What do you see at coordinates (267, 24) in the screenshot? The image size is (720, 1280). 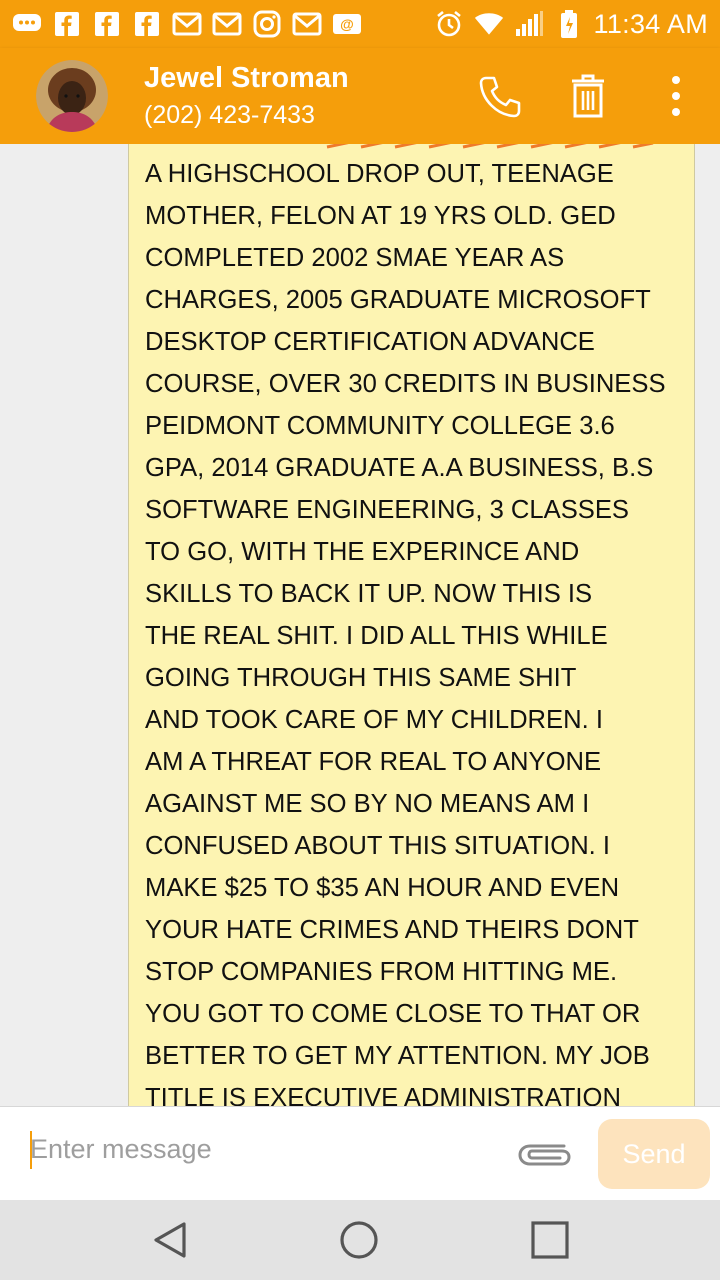 I see `instagram-icon` at bounding box center [267, 24].